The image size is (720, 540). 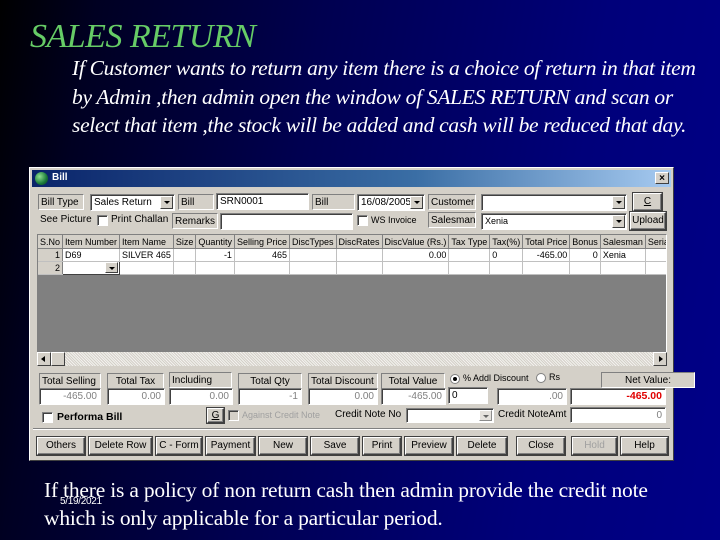 I want to click on table-cell: -1, so click(x=215, y=255).